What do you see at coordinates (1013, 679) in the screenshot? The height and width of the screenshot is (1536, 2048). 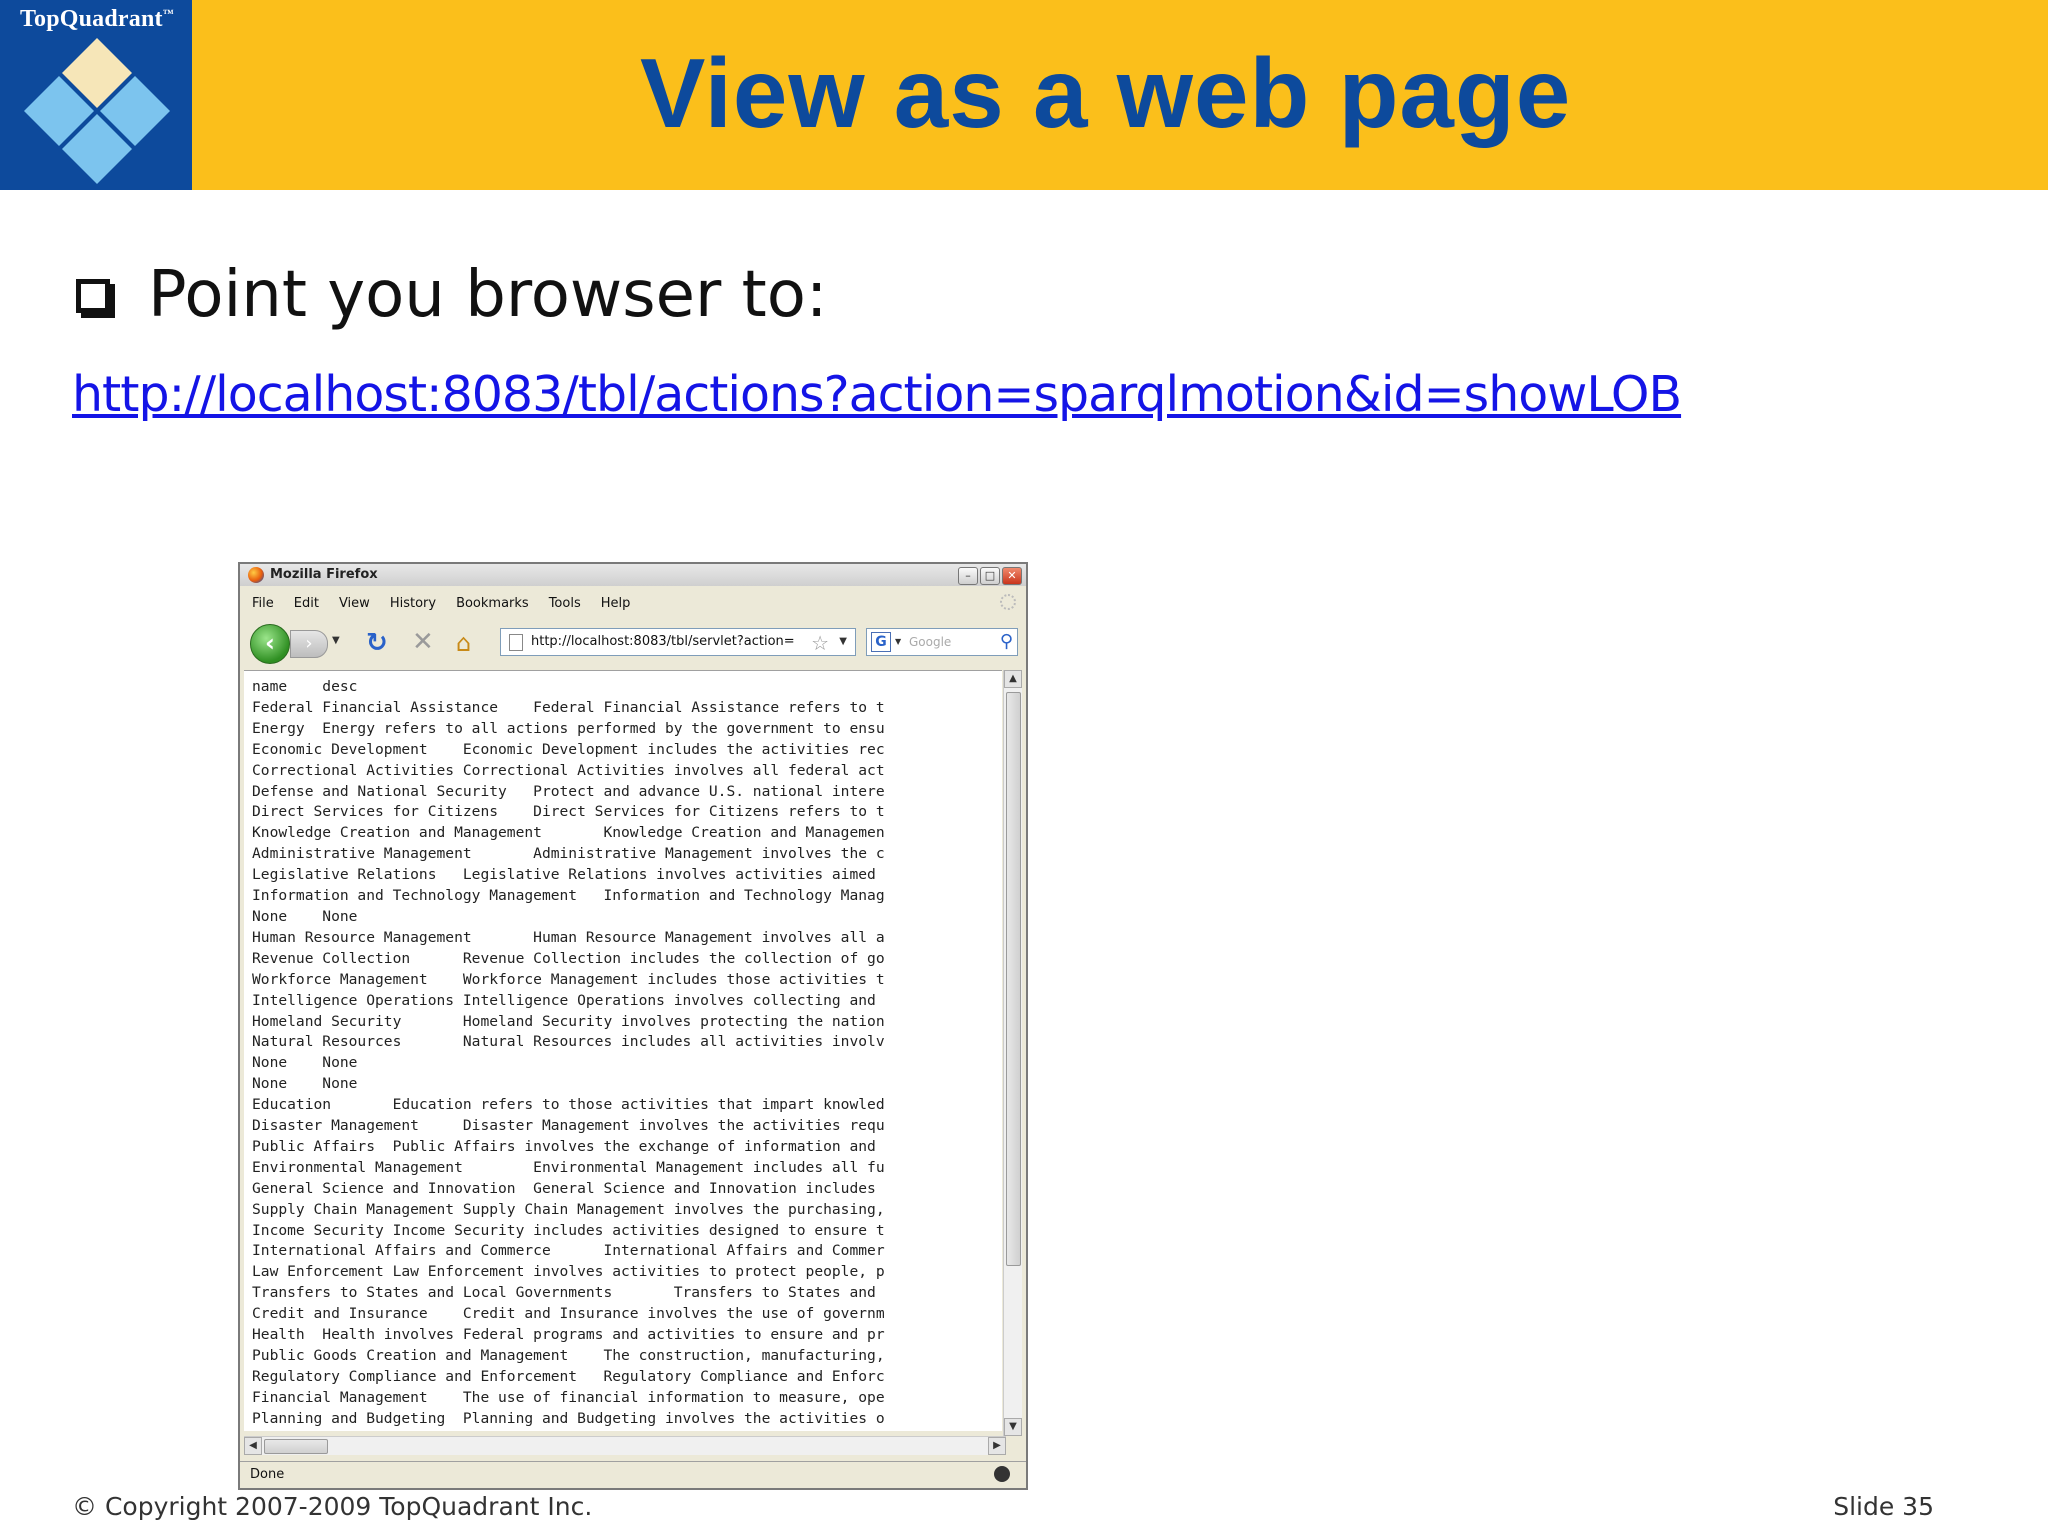 I see `scroll-up-icon: ▲` at bounding box center [1013, 679].